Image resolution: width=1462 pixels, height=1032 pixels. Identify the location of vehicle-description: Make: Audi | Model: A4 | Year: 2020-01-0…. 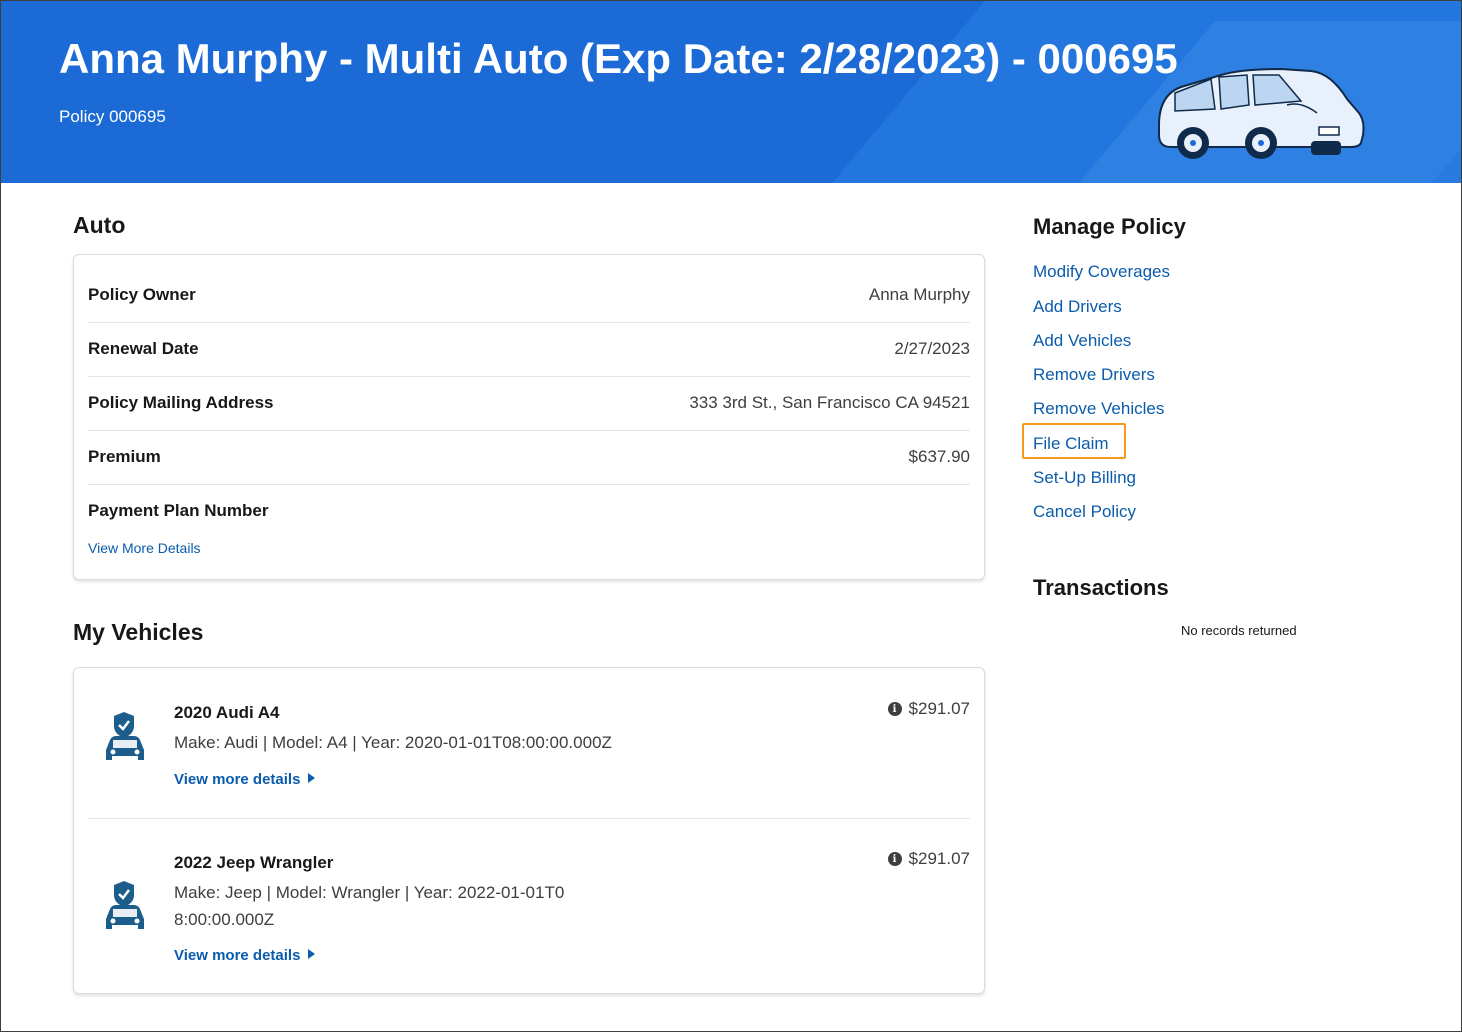
(393, 742).